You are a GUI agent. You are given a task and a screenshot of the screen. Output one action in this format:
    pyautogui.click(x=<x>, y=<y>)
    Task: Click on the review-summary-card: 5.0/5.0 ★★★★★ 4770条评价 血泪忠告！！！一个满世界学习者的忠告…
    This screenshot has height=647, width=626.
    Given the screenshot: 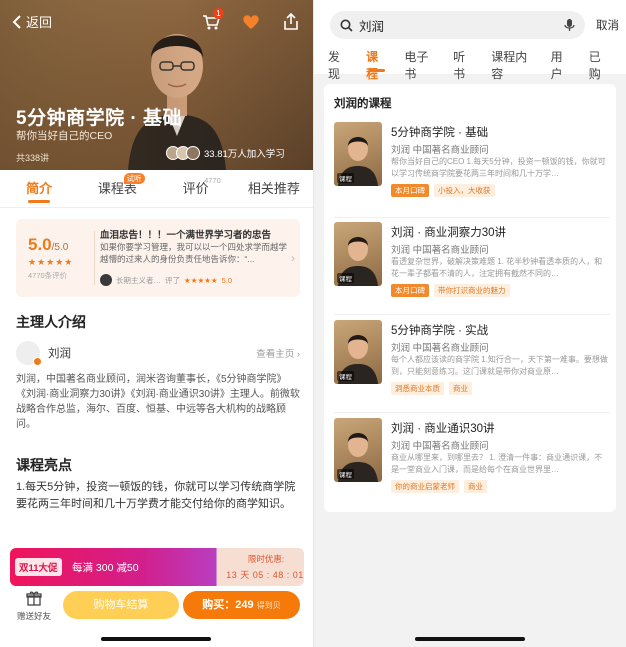 What is the action you would take?
    pyautogui.click(x=158, y=258)
    